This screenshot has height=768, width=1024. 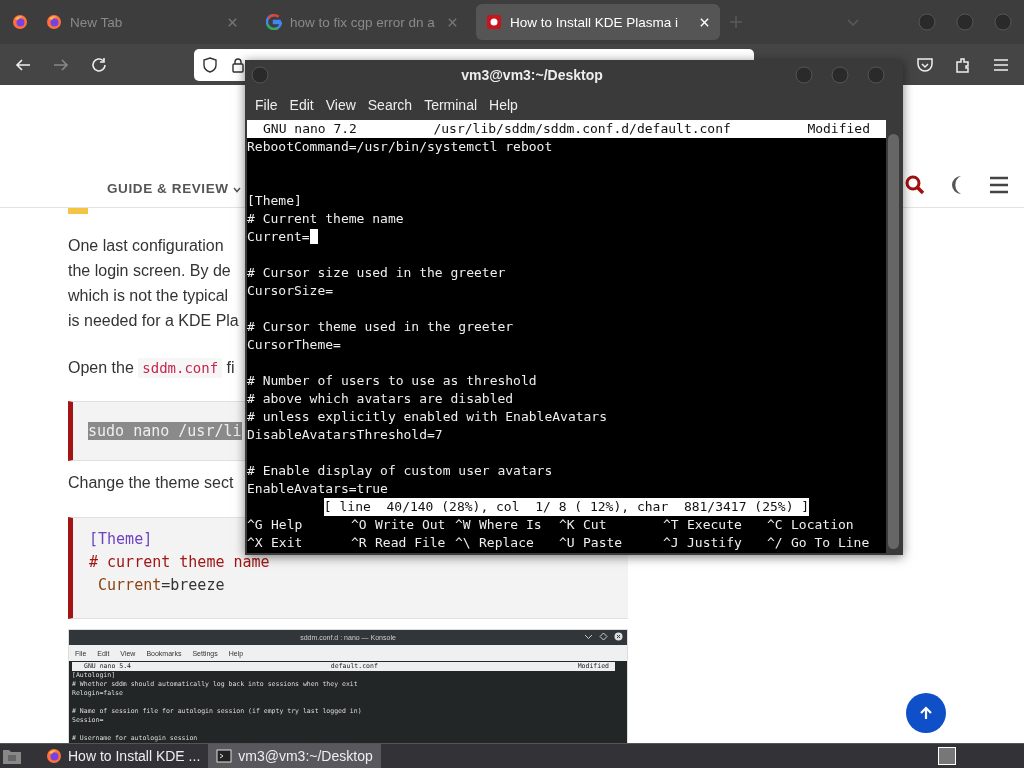 What do you see at coordinates (294, 756) in the screenshot?
I see `taskbar-item: vm3@vm3:~/Desktop` at bounding box center [294, 756].